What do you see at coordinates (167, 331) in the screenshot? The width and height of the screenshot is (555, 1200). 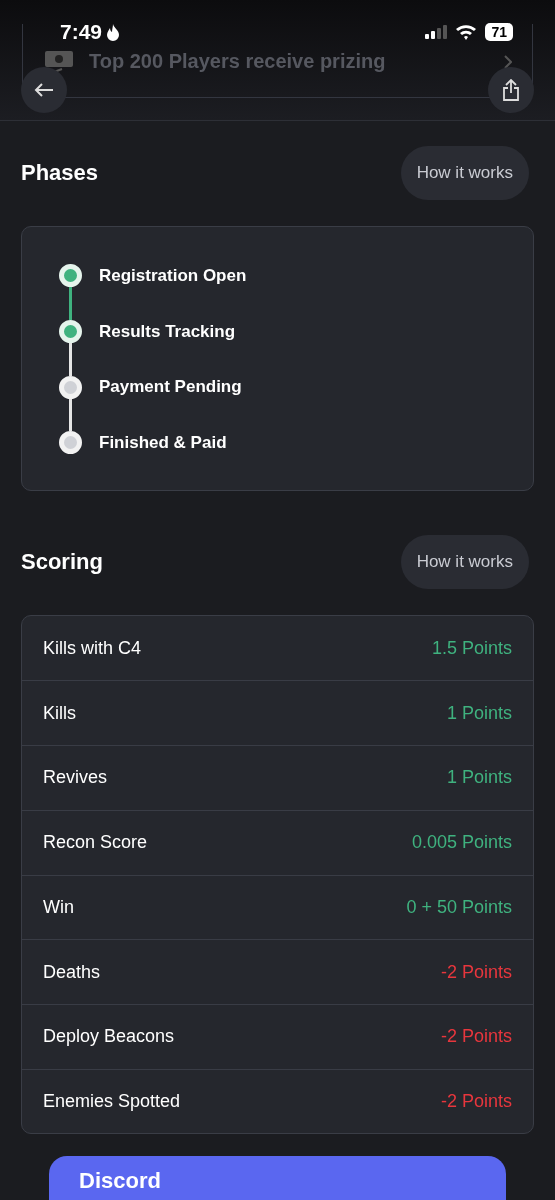 I see `step-label: Results Tracking` at bounding box center [167, 331].